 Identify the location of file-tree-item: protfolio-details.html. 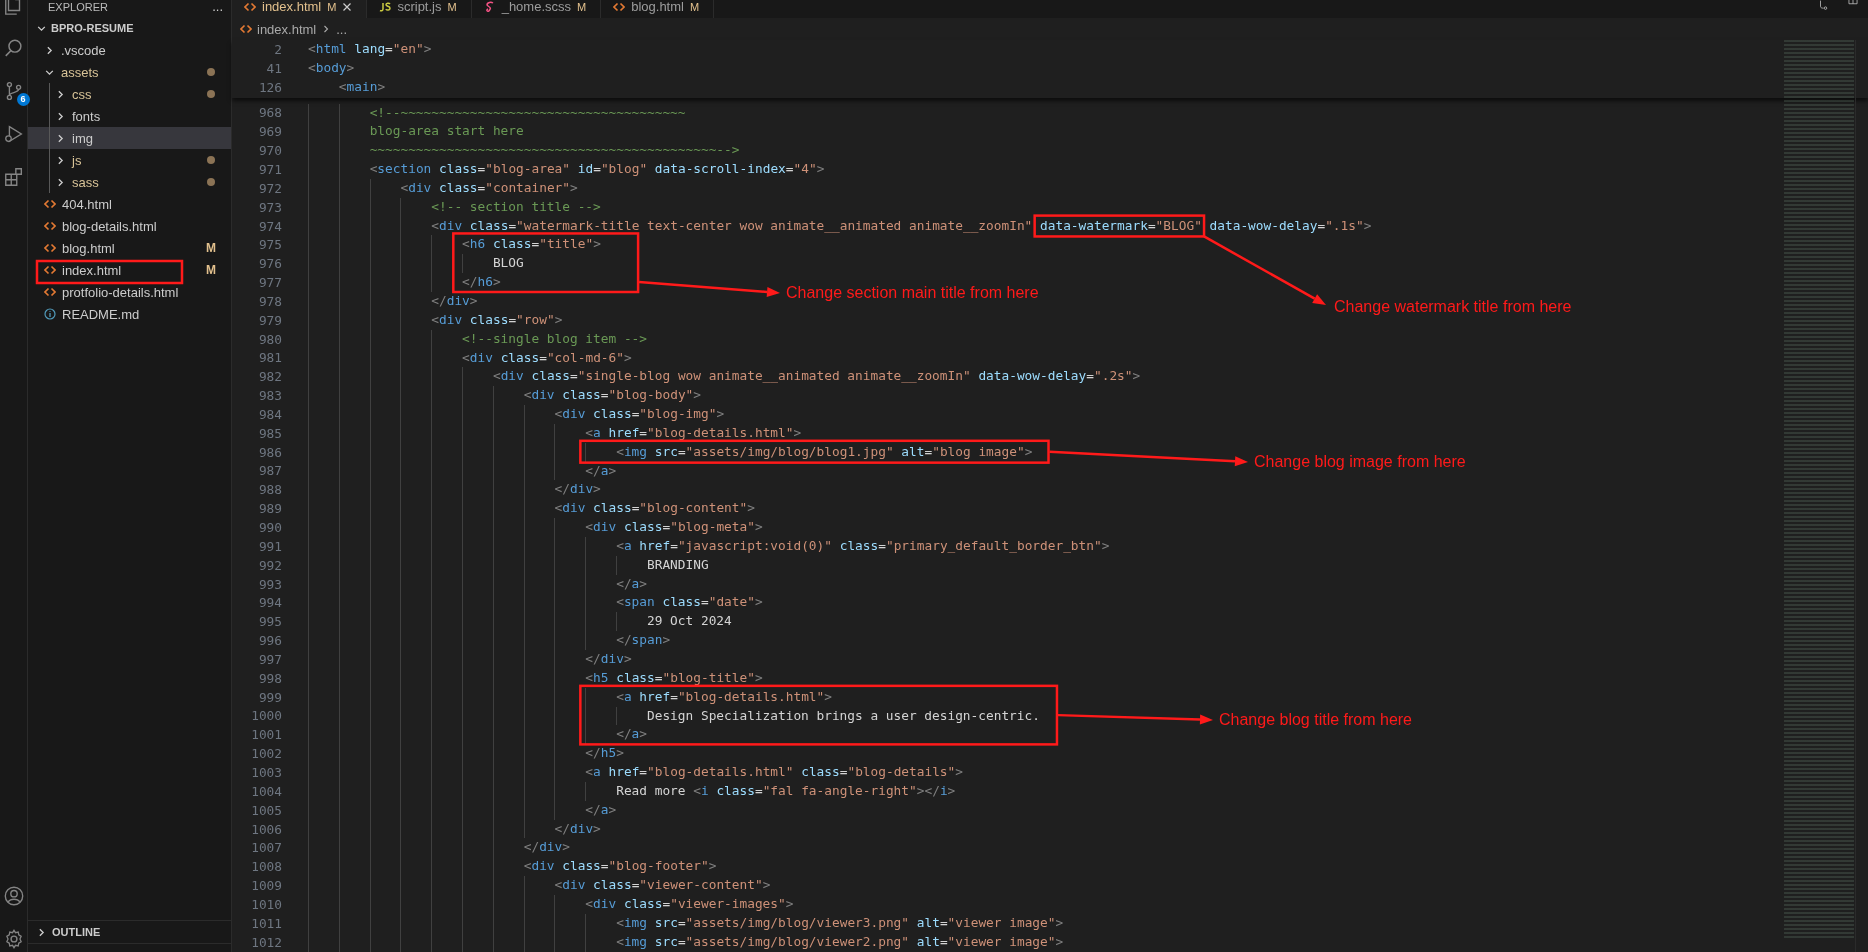
(129, 292).